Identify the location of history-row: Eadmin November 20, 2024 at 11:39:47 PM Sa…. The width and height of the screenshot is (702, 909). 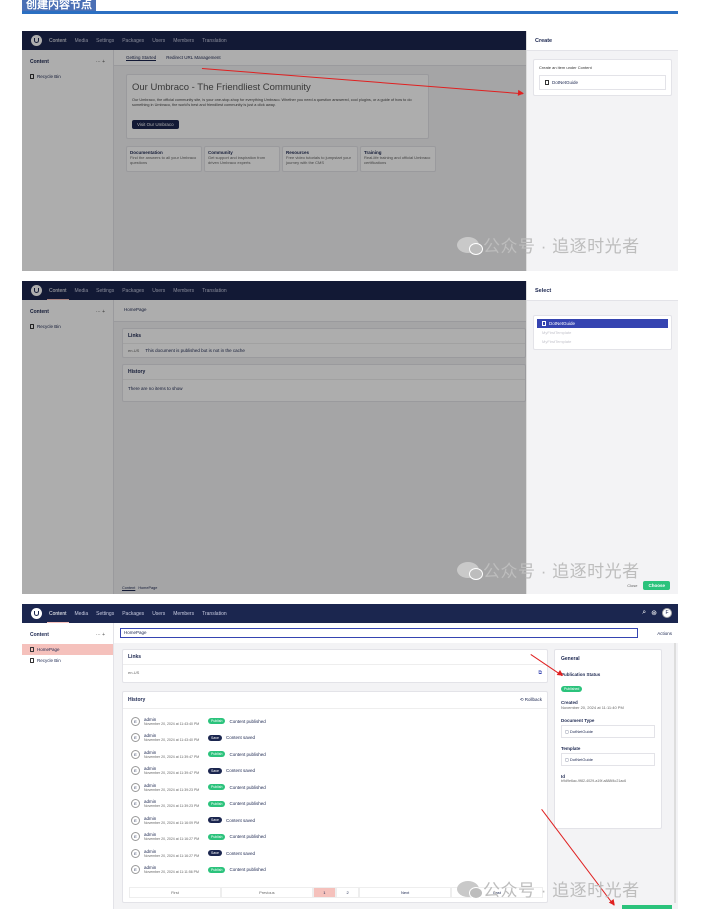
(335, 771).